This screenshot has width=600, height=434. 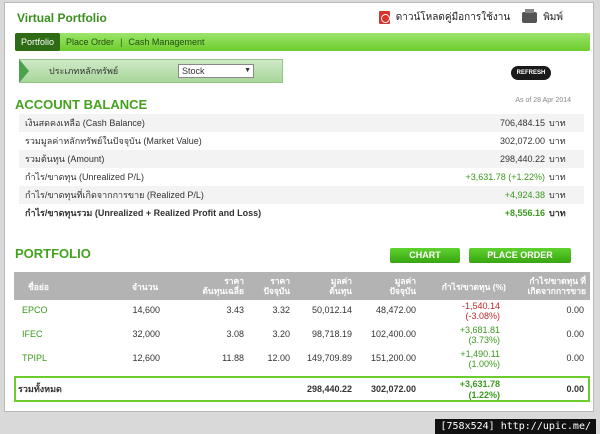 What do you see at coordinates (520, 255) in the screenshot?
I see `place-order-button: PLACE ORDER` at bounding box center [520, 255].